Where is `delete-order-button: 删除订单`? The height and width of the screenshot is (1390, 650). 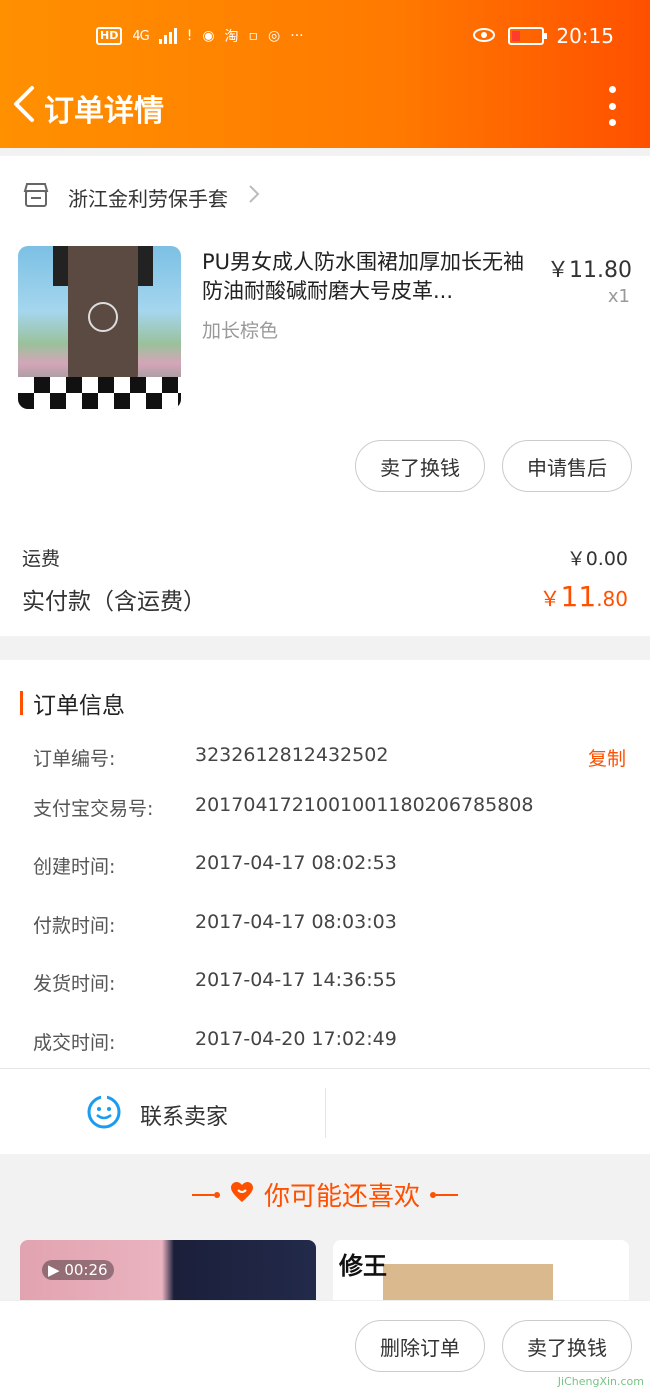 delete-order-button: 删除订单 is located at coordinates (420, 1346).